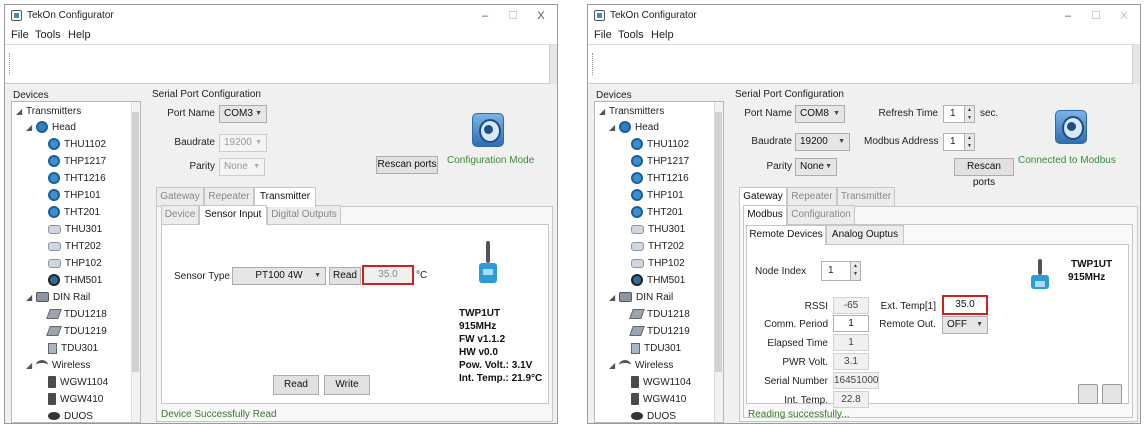  What do you see at coordinates (959, 114) in the screenshot?
I see `refresh-time-stepper: 1 ▲ ▼` at bounding box center [959, 114].